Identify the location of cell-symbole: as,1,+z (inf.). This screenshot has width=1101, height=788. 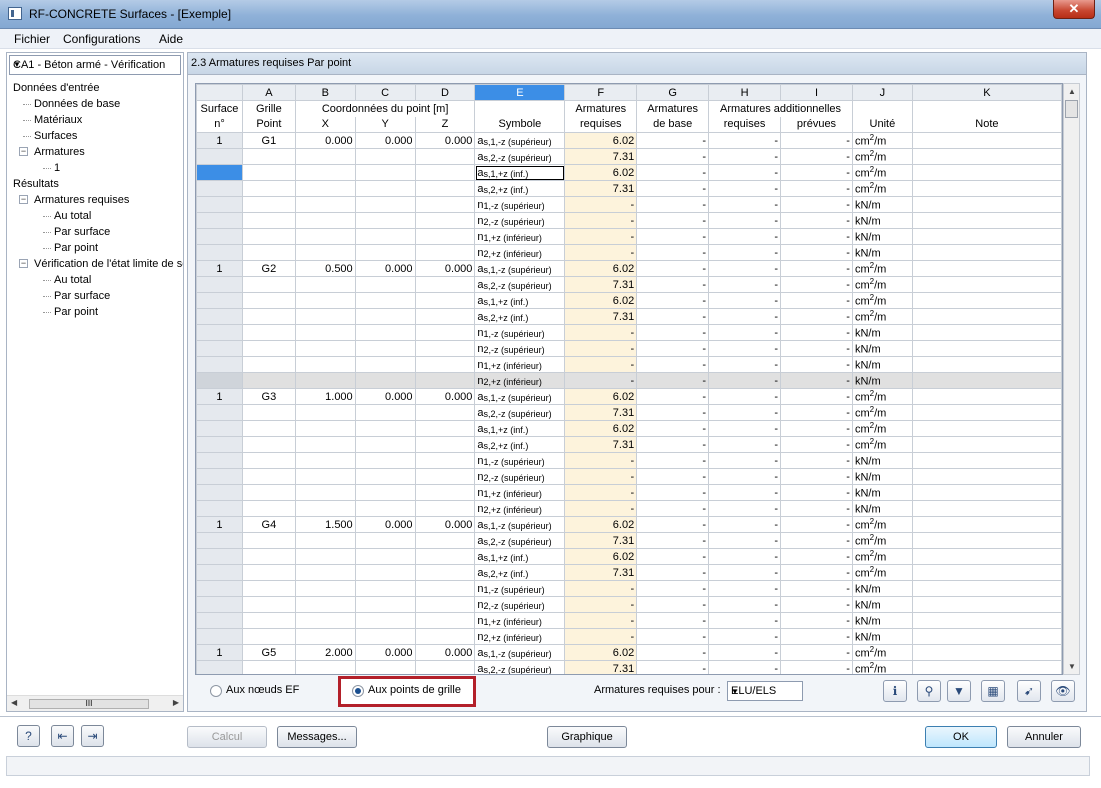
(520, 556).